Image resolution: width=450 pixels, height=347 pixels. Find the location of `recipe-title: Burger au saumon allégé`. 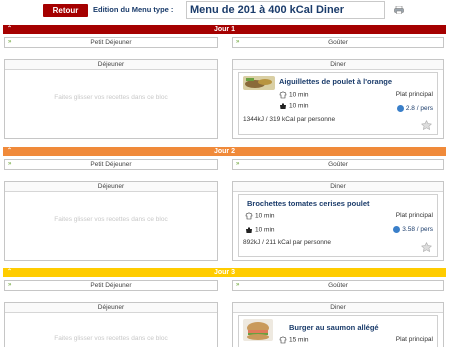

recipe-title: Burger au saumon allégé is located at coordinates (334, 327).